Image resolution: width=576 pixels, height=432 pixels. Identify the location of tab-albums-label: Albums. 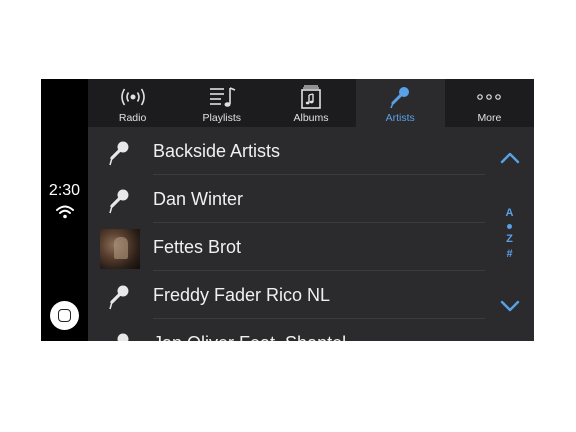
(311, 118).